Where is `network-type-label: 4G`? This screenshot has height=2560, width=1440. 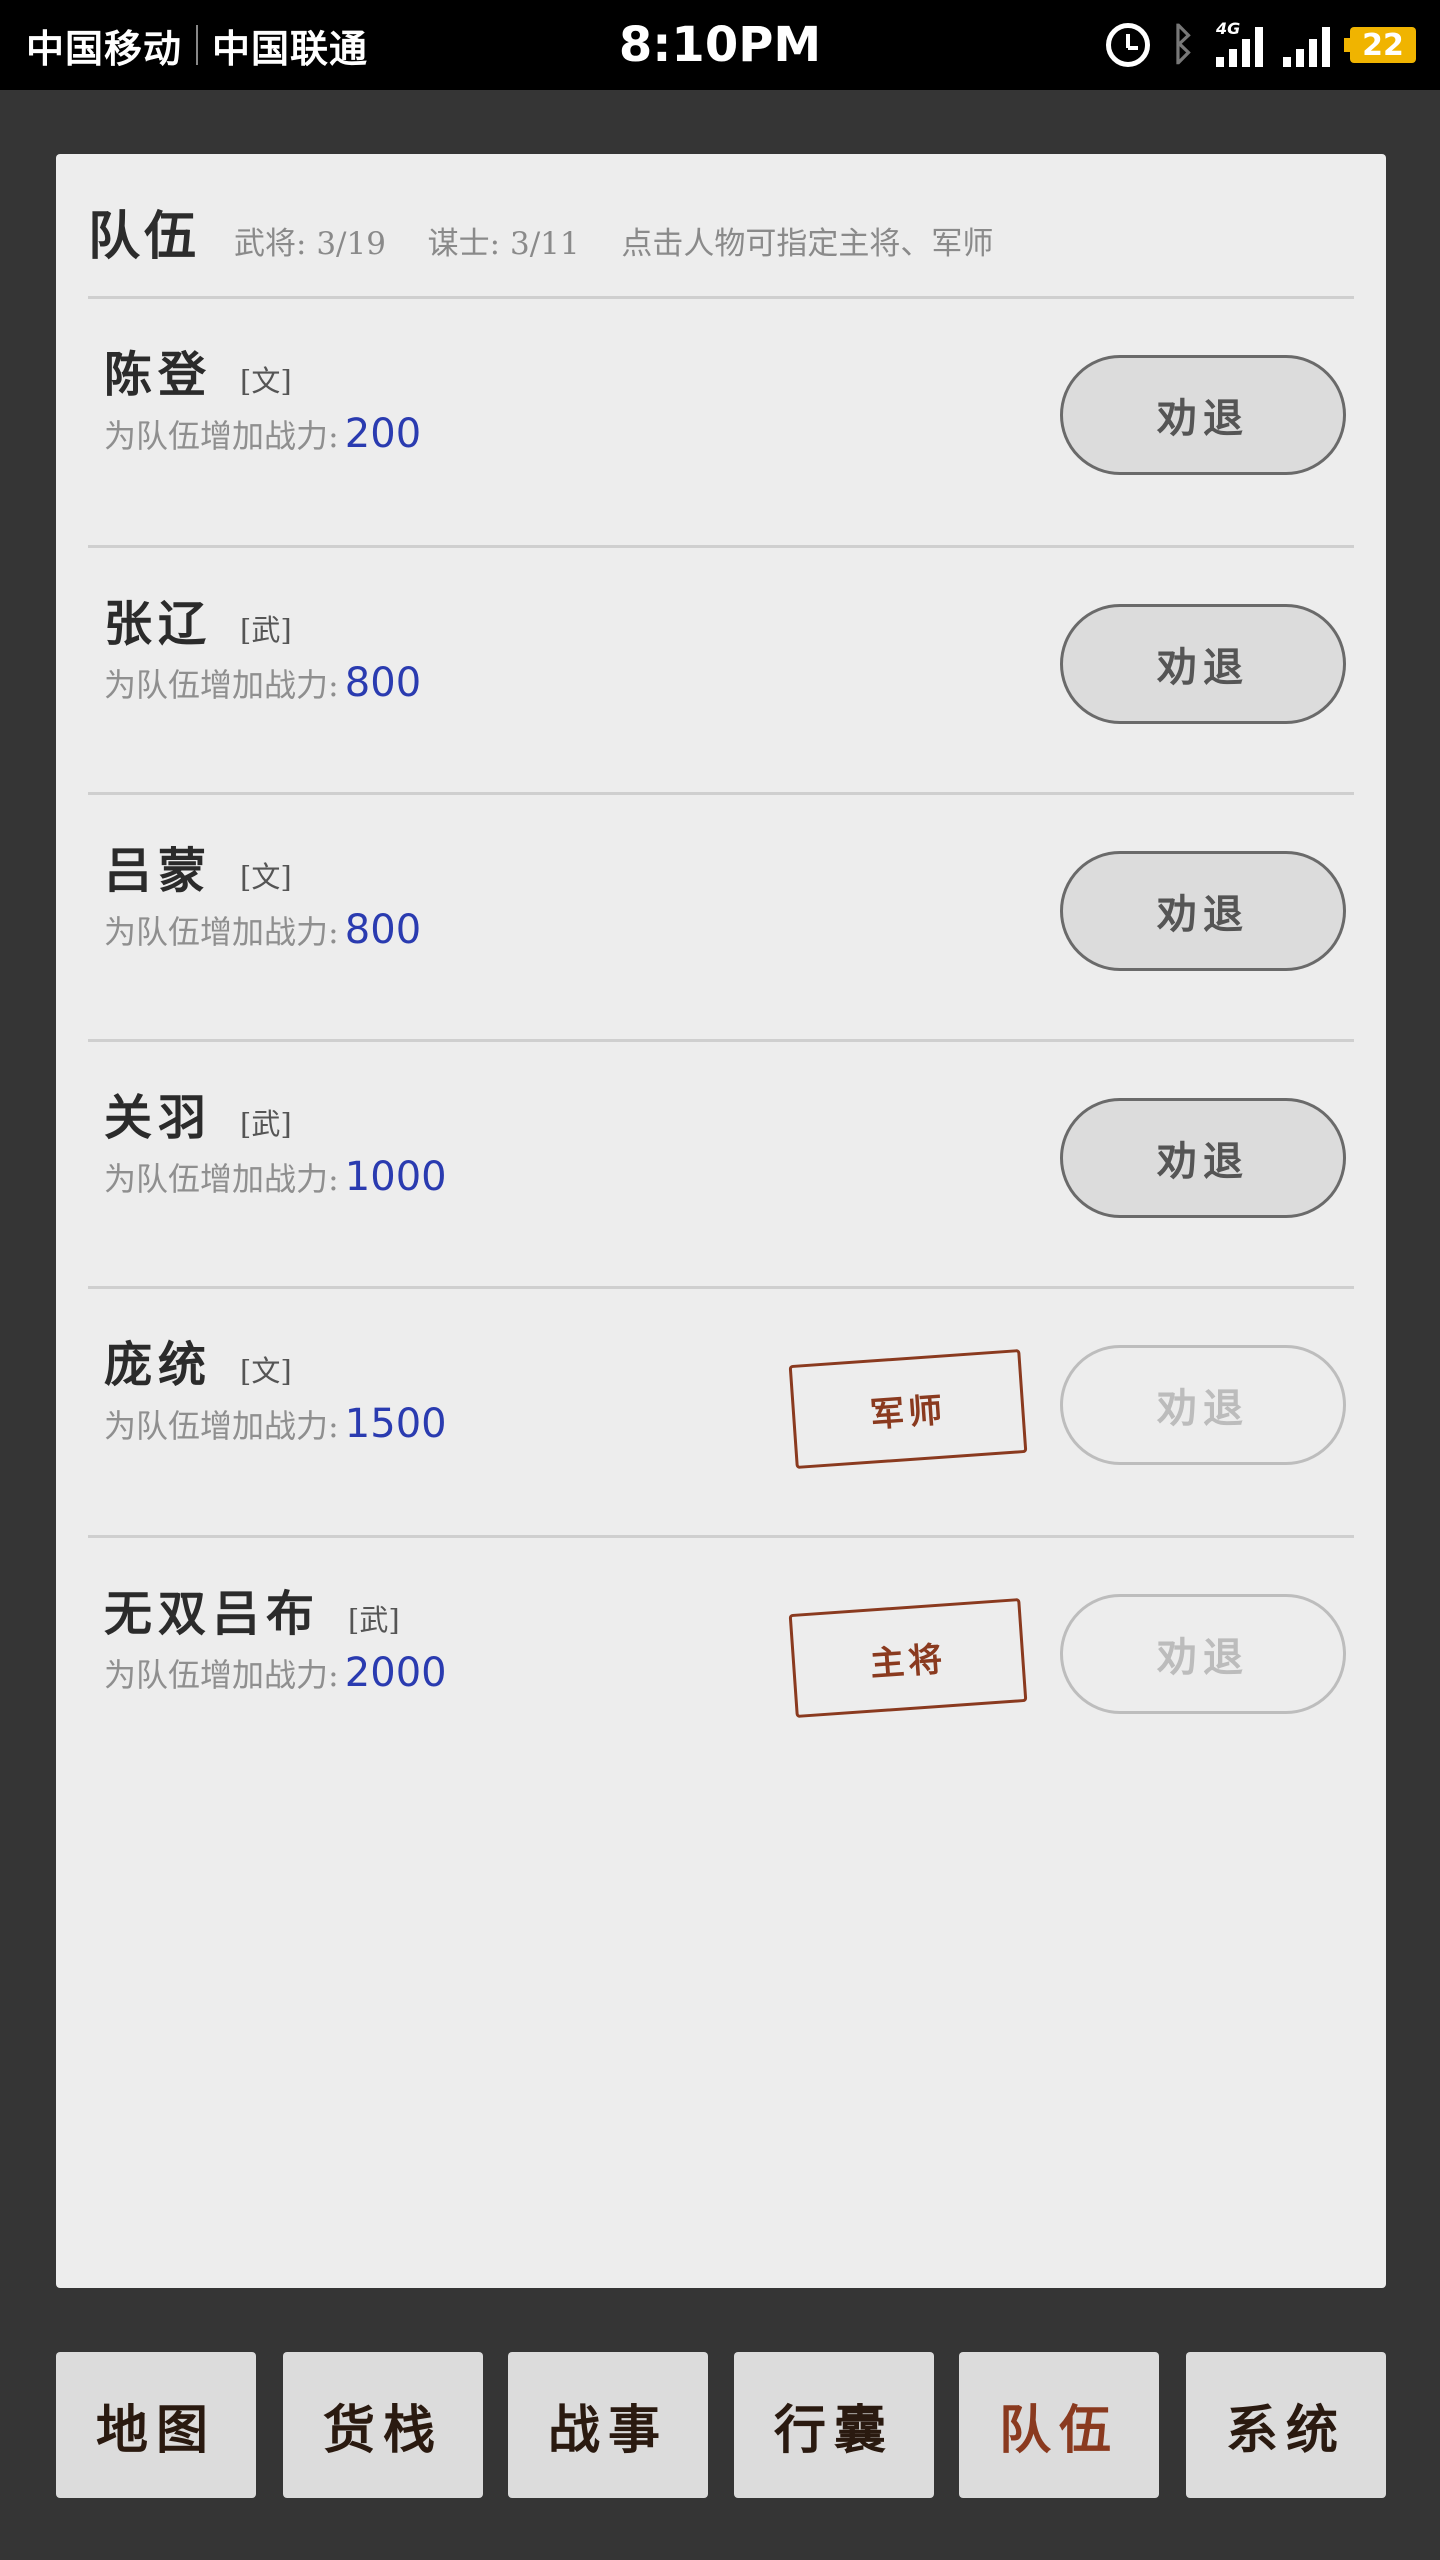 network-type-label: 4G is located at coordinates (1228, 28).